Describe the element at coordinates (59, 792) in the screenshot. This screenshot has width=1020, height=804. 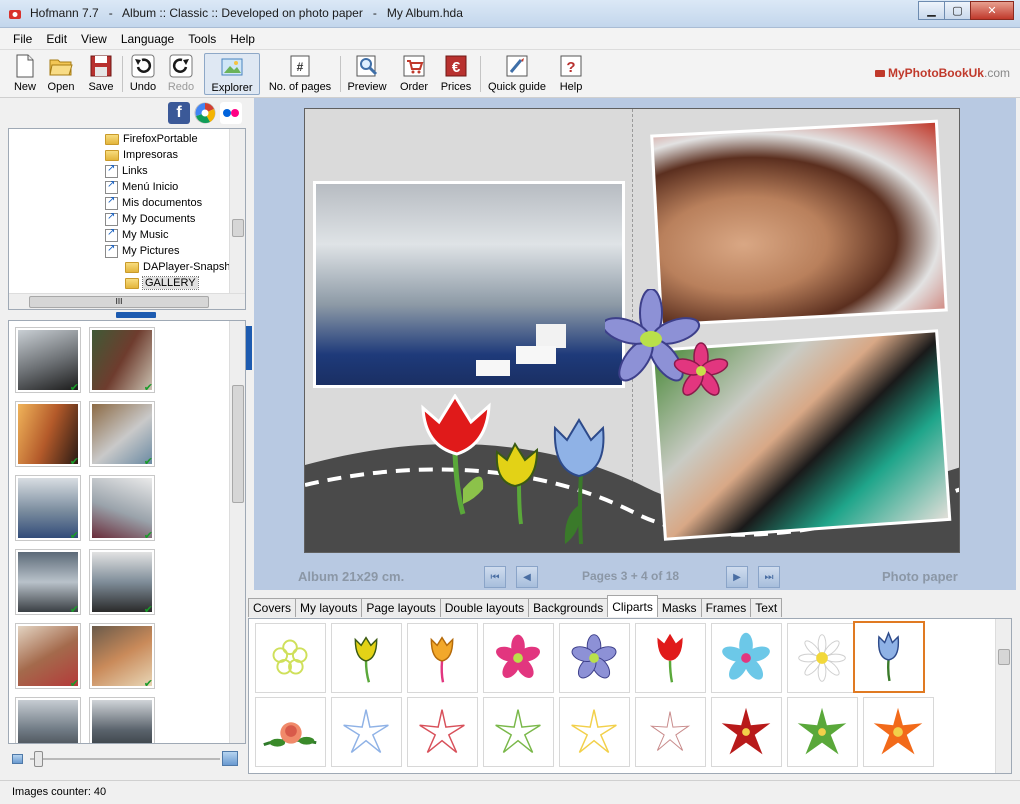
I see `images-counter: Images counter: 40` at that location.